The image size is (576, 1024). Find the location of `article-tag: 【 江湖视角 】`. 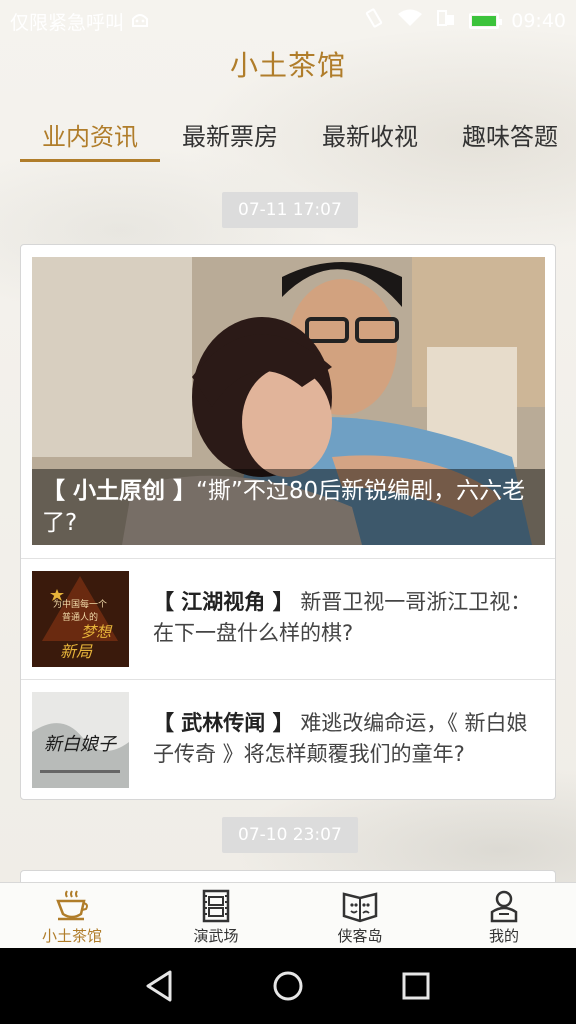

article-tag: 【 江湖视角 】 is located at coordinates (223, 602).